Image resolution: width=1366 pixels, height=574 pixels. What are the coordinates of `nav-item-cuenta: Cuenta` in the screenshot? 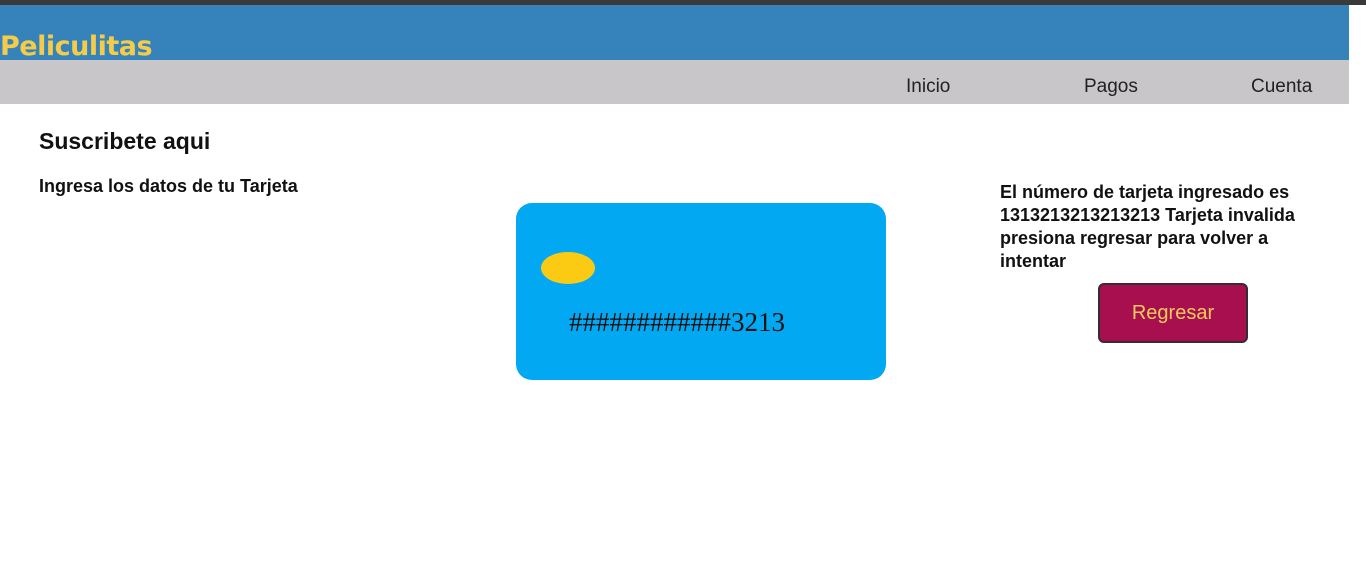 It's located at (1281, 87).